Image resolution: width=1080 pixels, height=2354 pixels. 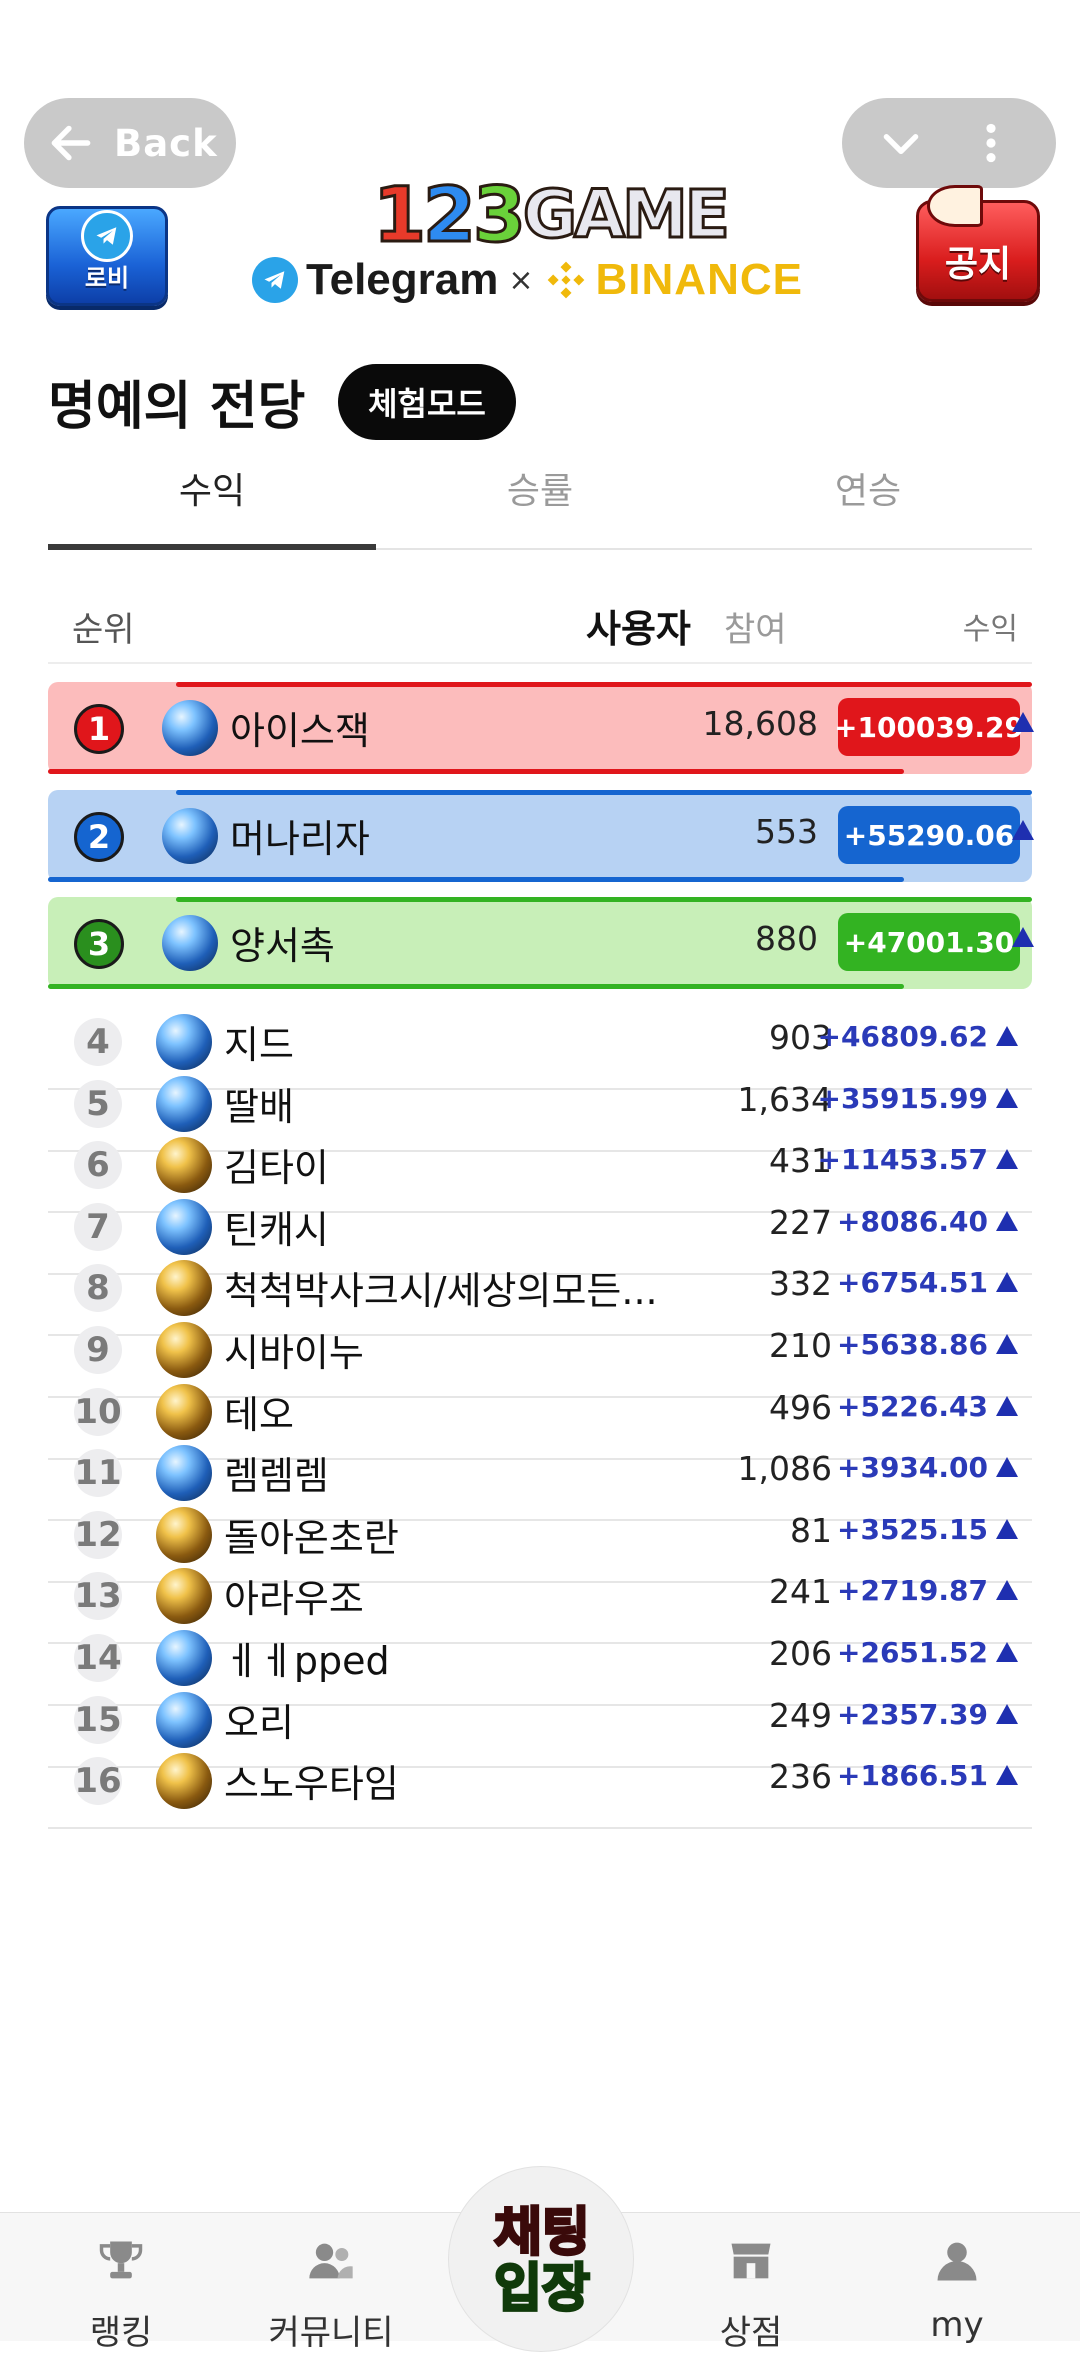 I want to click on nav-community-label: 커뮤니티, so click(x=331, y=2333).